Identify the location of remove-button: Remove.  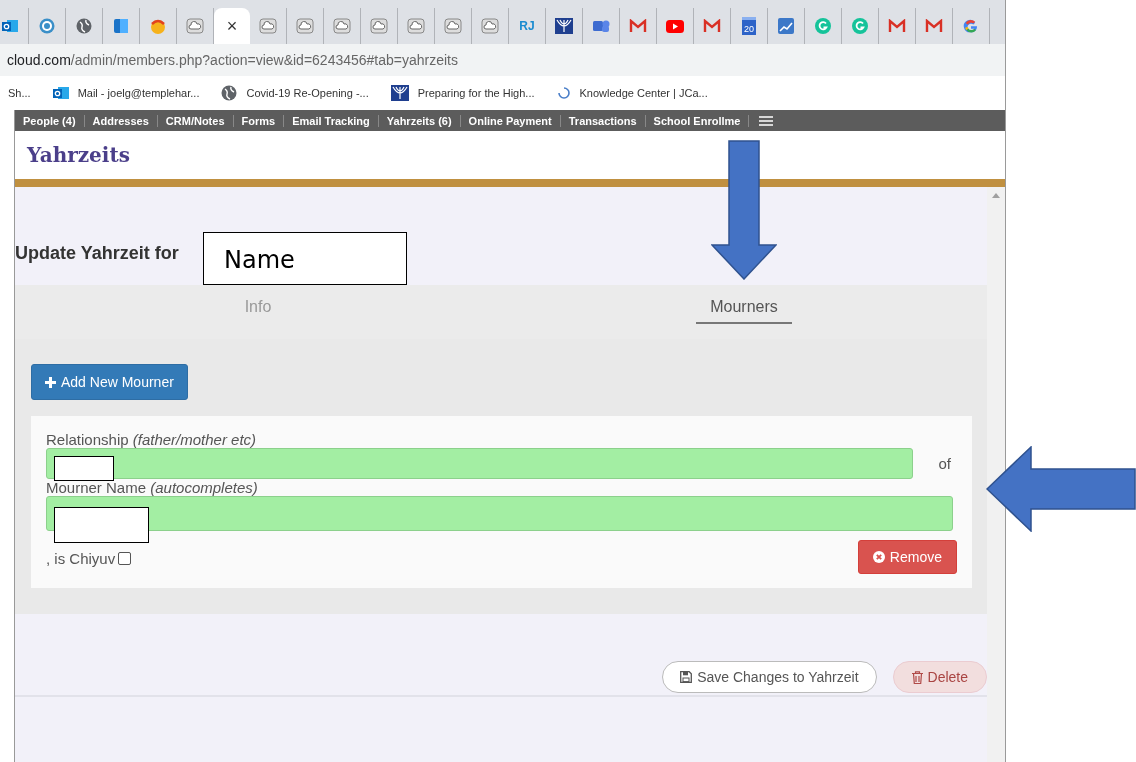
(907, 557).